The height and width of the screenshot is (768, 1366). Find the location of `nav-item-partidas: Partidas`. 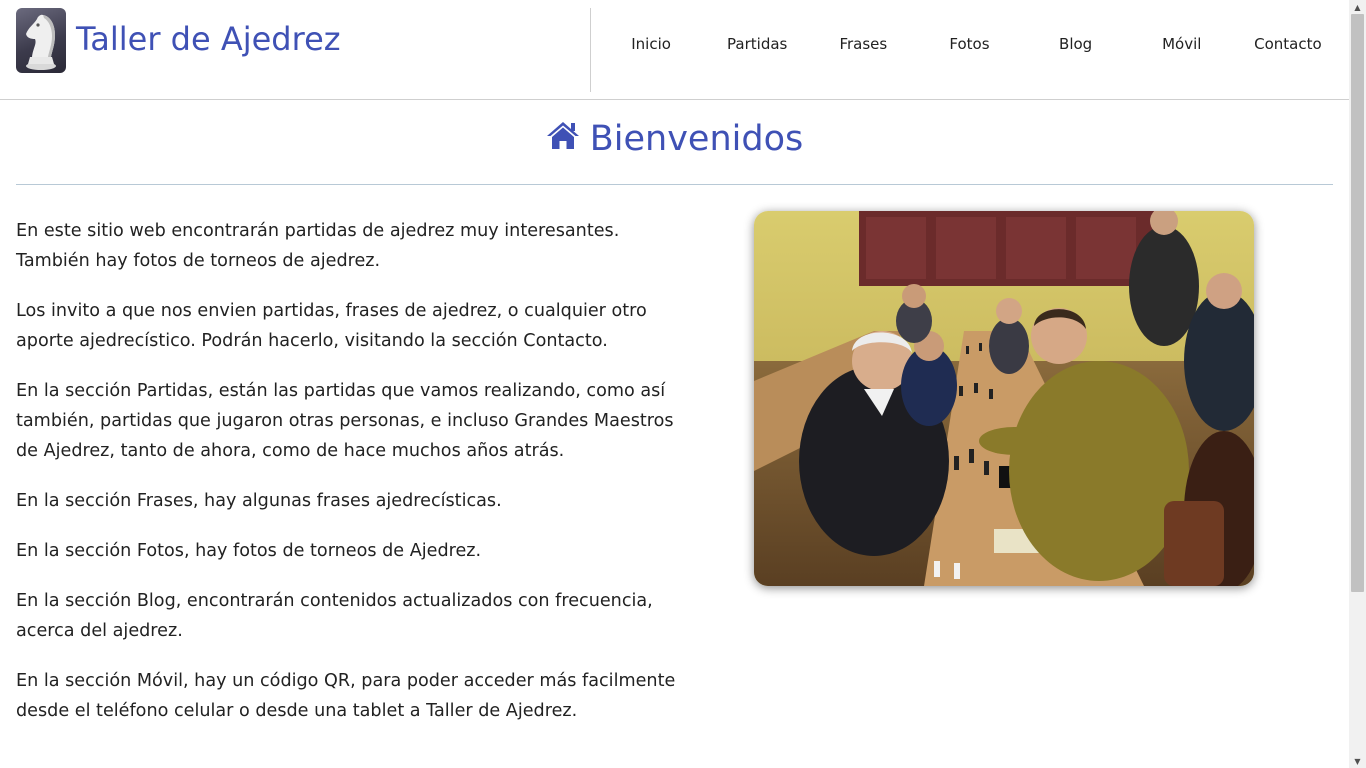

nav-item-partidas: Partidas is located at coordinates (757, 44).